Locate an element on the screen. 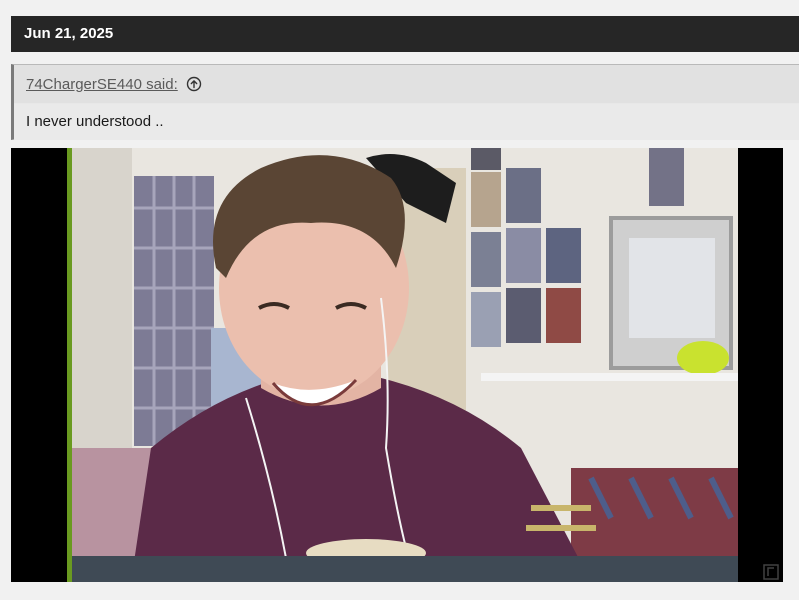 This screenshot has height=600, width=799. arrow-up-circle-icon is located at coordinates (194, 84).